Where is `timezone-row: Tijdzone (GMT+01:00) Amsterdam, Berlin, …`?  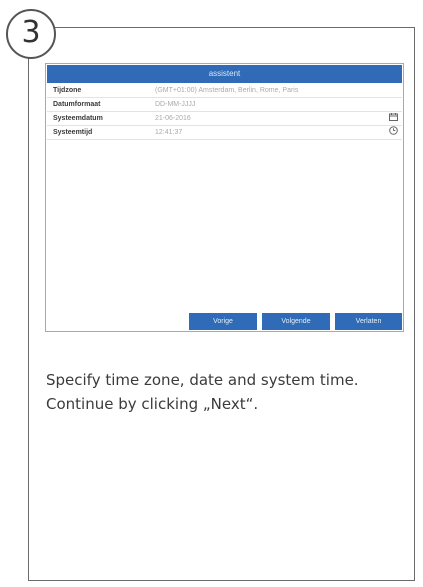 timezone-row: Tijdzone (GMT+01:00) Amsterdam, Berlin, … is located at coordinates (224, 91).